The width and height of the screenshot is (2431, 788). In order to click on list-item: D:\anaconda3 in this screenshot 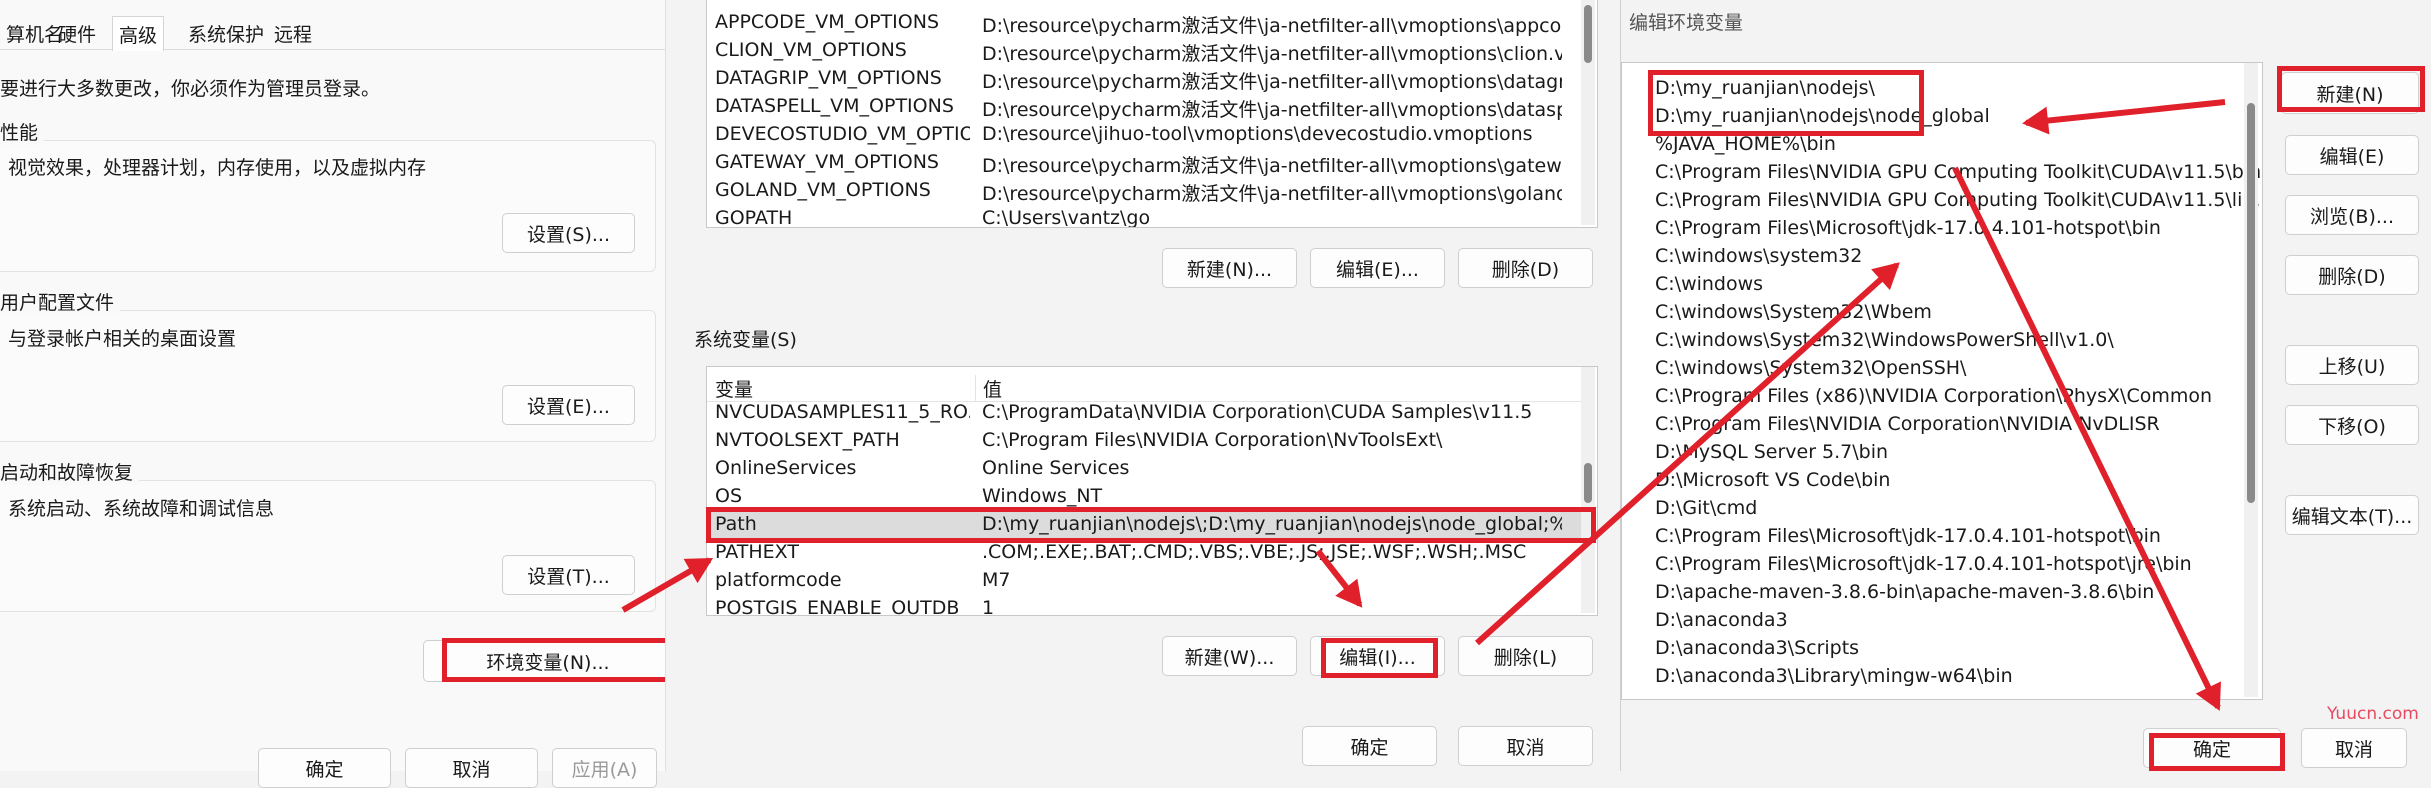, I will do `click(1721, 623)`.